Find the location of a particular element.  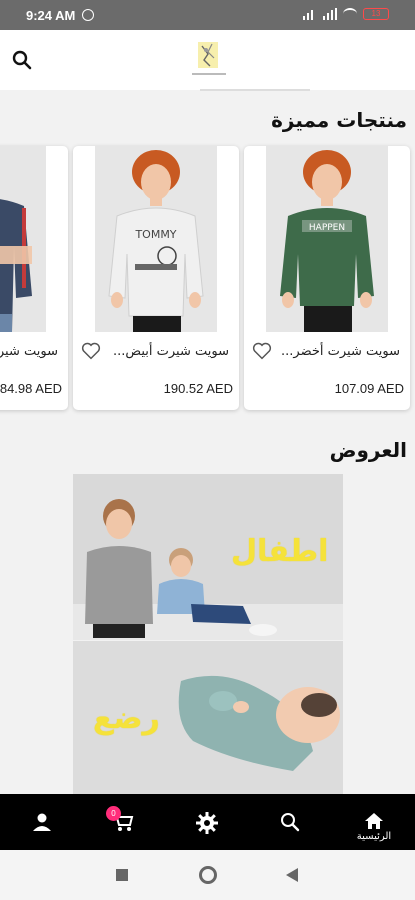

offer-banner-kids: اطفال is located at coordinates (208, 557).